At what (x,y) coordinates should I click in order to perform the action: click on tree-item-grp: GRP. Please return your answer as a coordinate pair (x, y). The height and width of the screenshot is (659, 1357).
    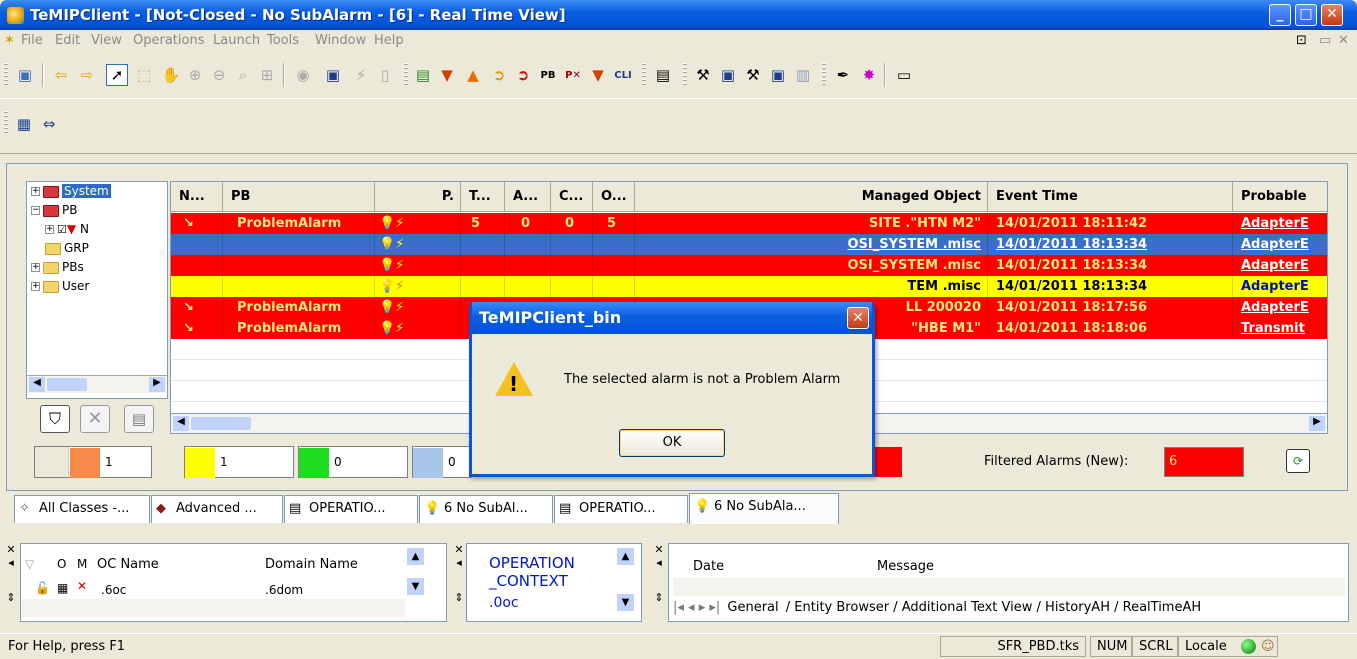
    Looking at the image, I should click on (67, 249).